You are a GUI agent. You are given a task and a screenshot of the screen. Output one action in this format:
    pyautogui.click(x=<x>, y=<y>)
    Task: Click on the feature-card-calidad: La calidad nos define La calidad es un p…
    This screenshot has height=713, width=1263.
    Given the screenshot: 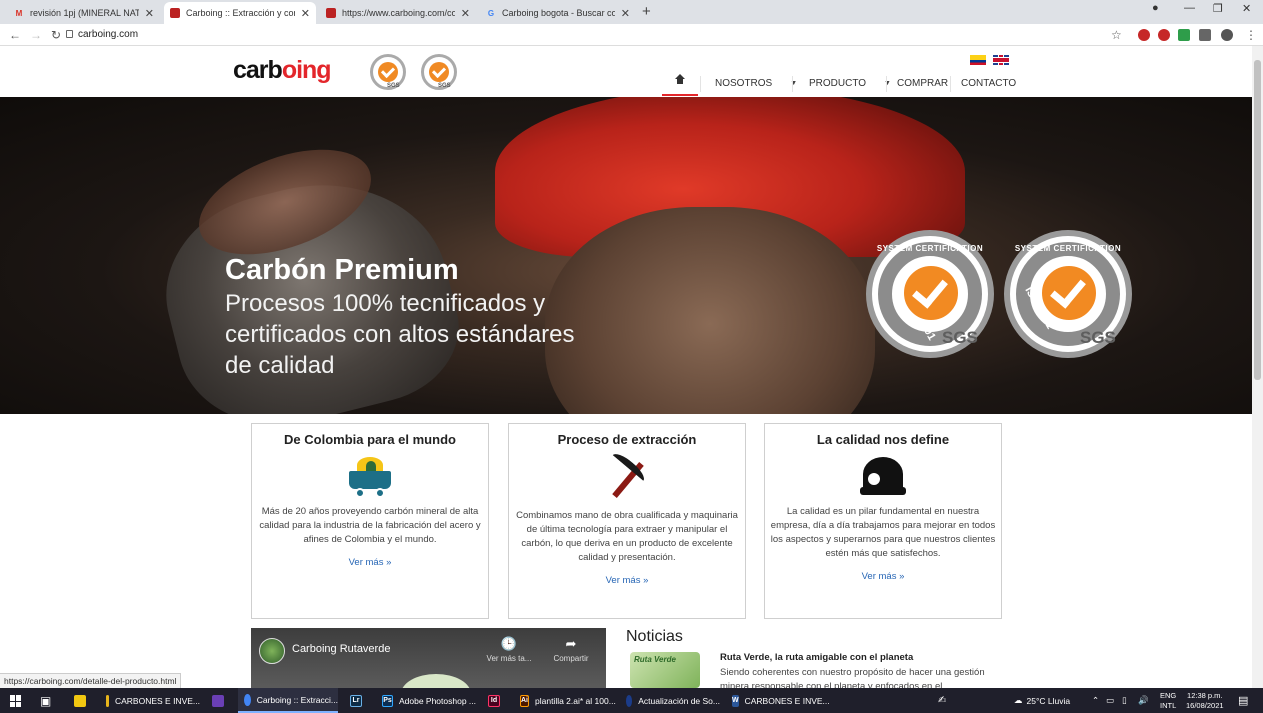 What is the action you would take?
    pyautogui.click(x=883, y=521)
    